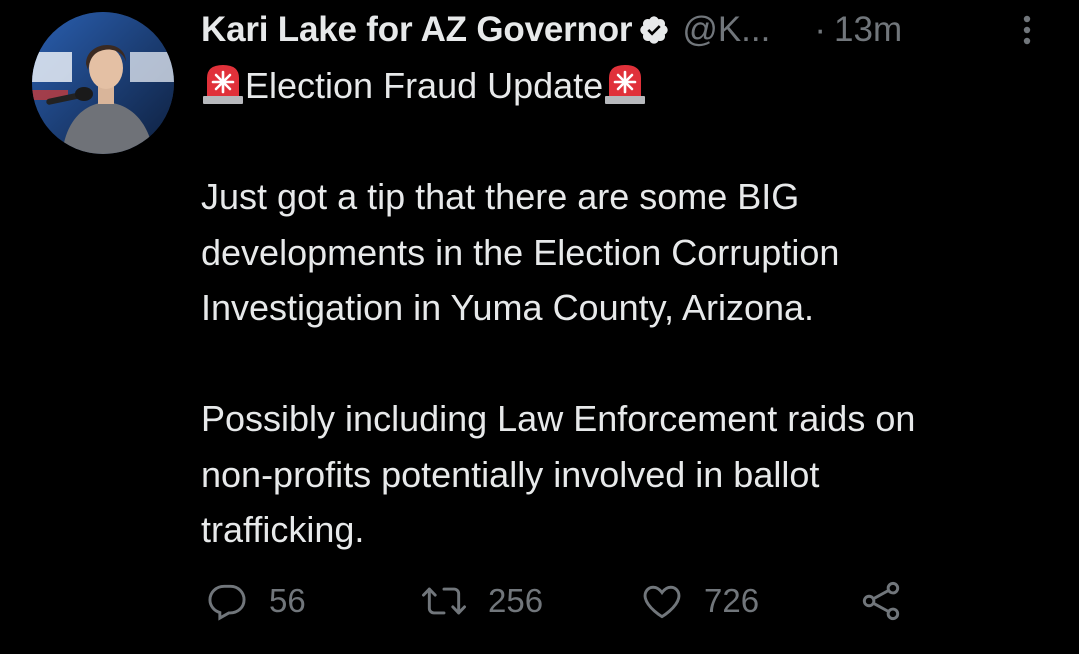 This screenshot has width=1079, height=654. I want to click on body-line: developments in the Election Corruption, so click(520, 252).